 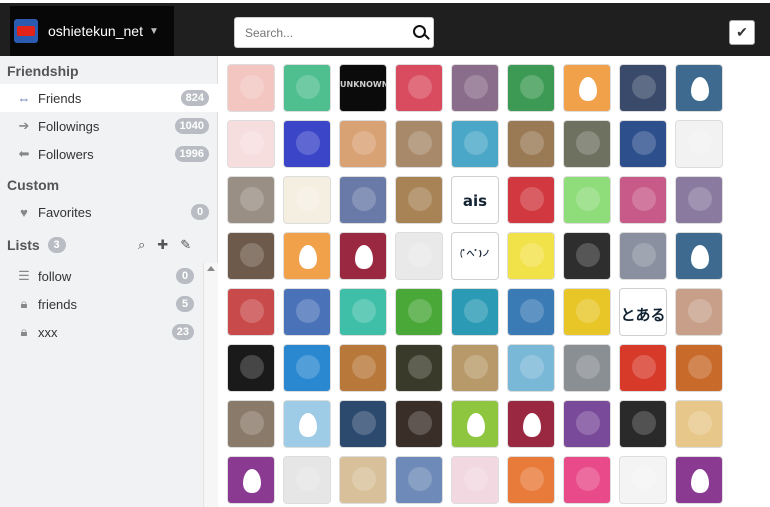 I want to click on sidebar-item-xxx: 🔒︎ xxx 23, so click(x=101, y=332).